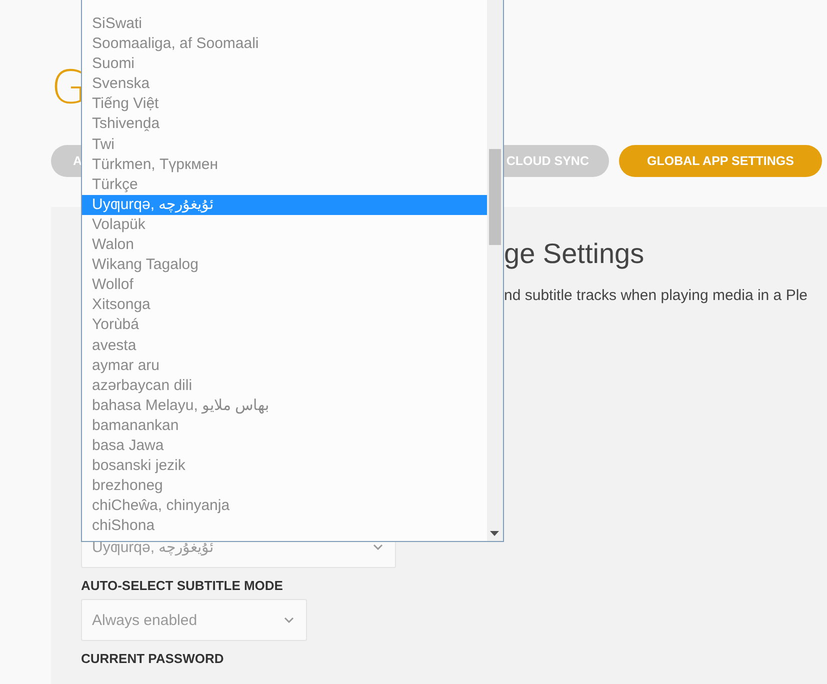  Describe the element at coordinates (182, 585) in the screenshot. I see `field-label: AUTO-SELECT SUBTITLE MODE` at that location.